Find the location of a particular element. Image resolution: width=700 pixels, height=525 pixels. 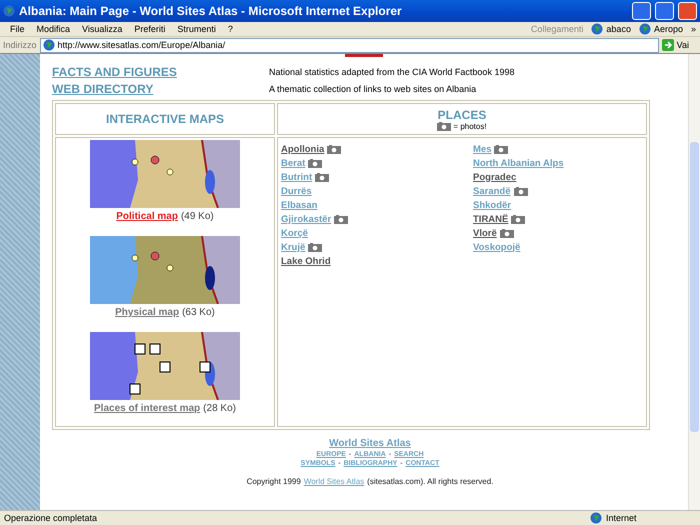

go-button: Vai is located at coordinates (679, 45).